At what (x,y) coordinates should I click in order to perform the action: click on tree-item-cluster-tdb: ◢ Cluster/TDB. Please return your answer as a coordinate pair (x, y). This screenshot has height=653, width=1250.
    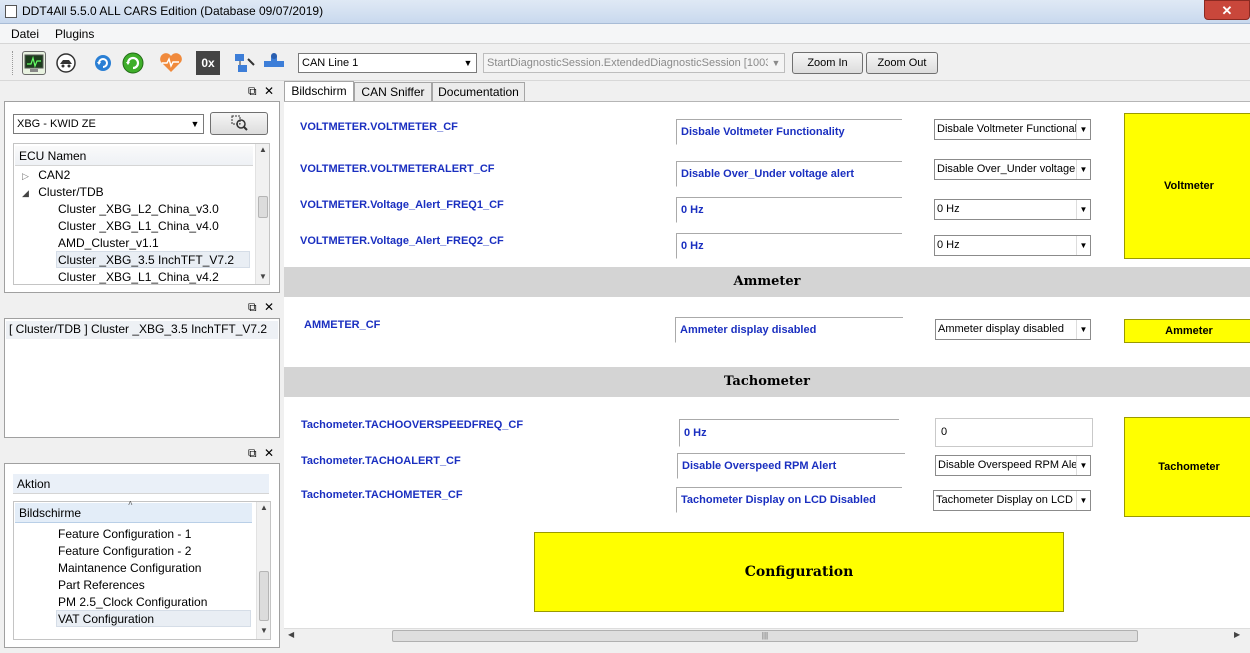
    Looking at the image, I should click on (63, 192).